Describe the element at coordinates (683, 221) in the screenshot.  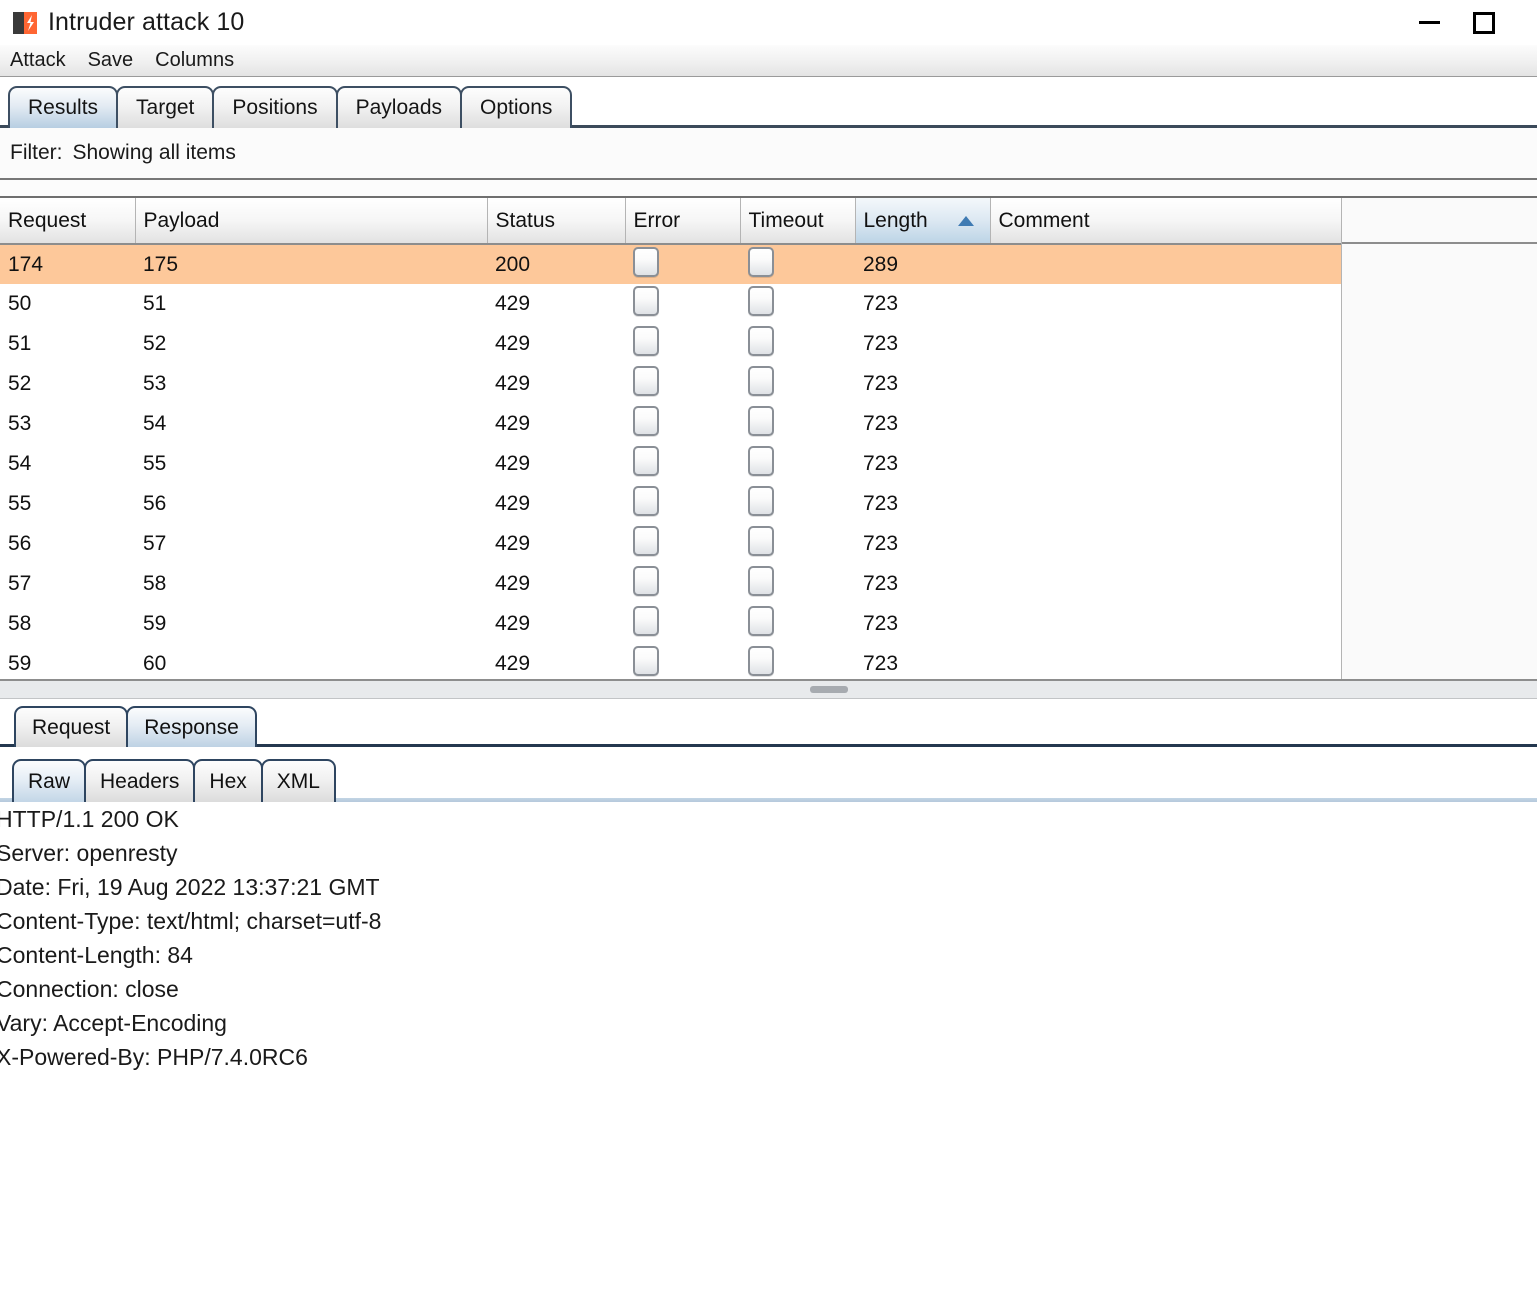
I see `column-header-error: Error` at that location.